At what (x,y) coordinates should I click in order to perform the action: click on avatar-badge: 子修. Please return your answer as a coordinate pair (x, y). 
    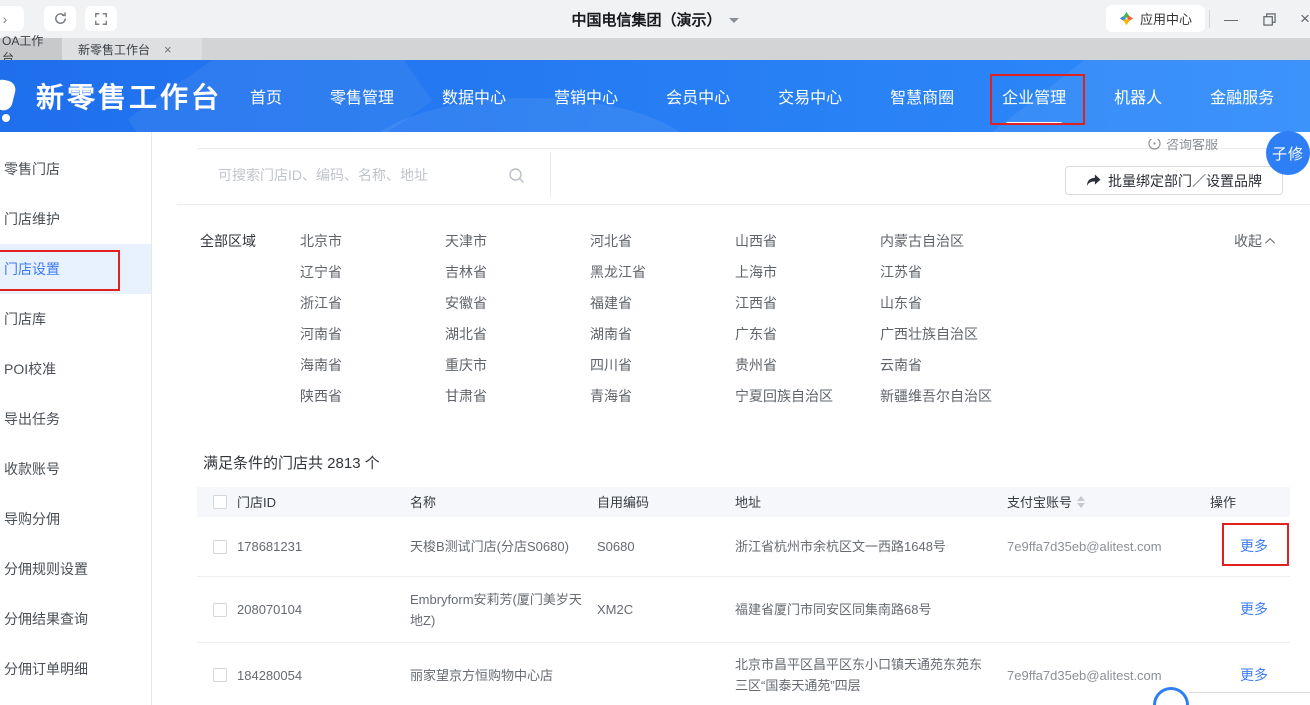
    Looking at the image, I should click on (1288, 153).